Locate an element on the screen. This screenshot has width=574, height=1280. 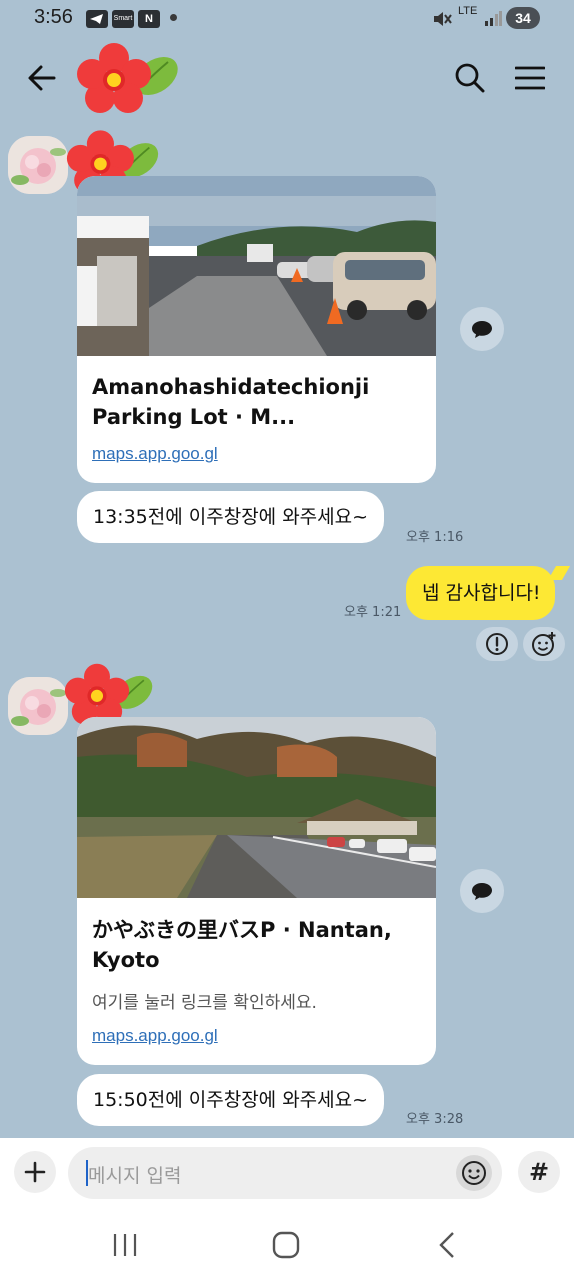
search-icon is located at coordinates (470, 78).